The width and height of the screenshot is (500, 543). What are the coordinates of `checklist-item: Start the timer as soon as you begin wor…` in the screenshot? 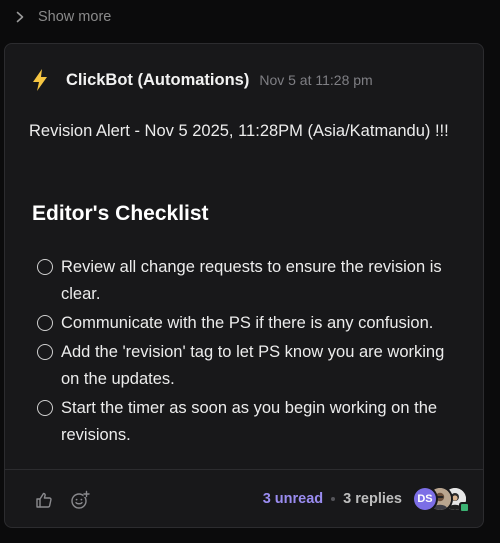 It's located at (252, 422).